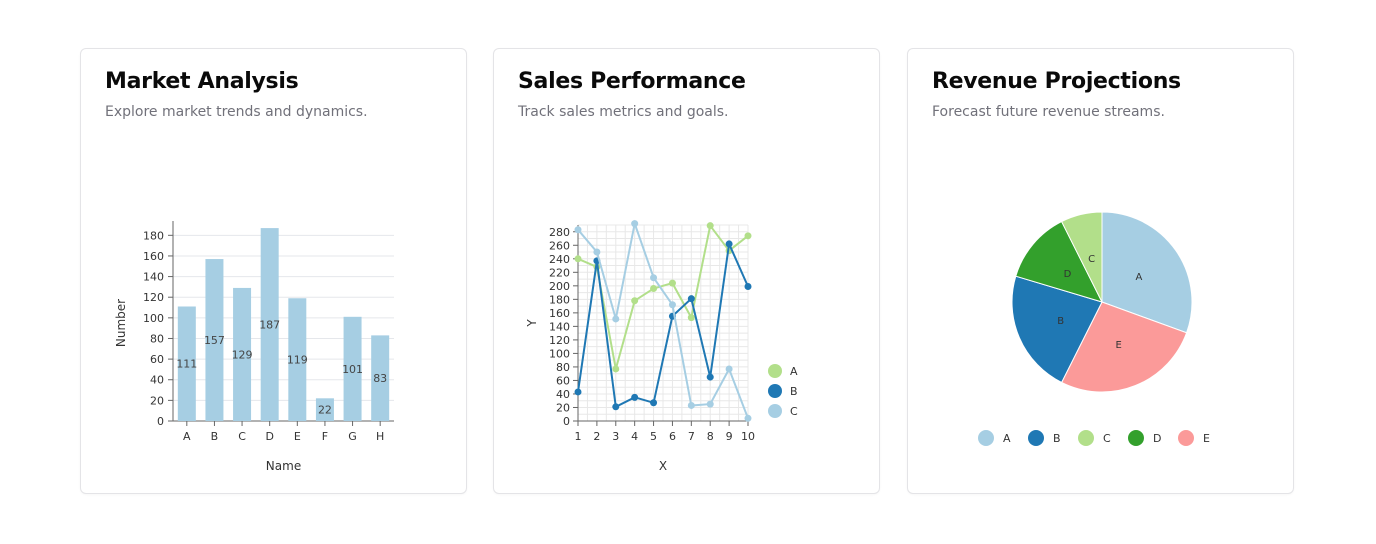 The height and width of the screenshot is (544, 1376). I want to click on x-tick-label: G, so click(352, 436).